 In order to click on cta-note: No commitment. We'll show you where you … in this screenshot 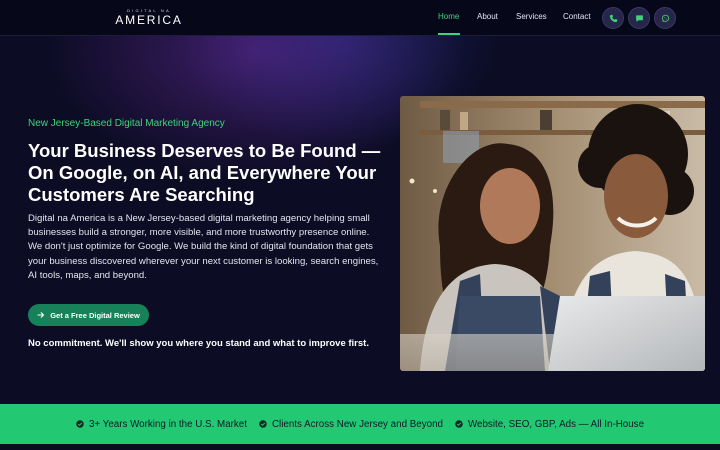, I will do `click(198, 343)`.